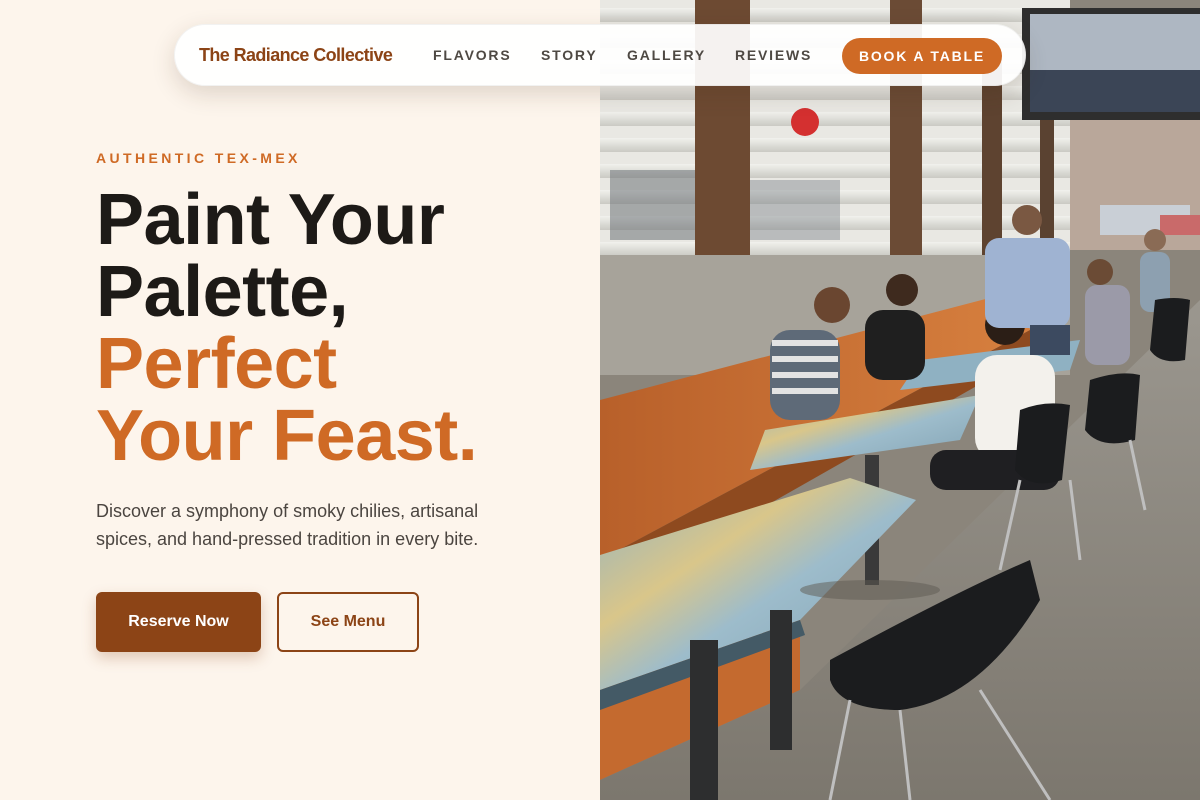  What do you see at coordinates (773, 55) in the screenshot?
I see `nav-link-reviews: REVIEWS` at bounding box center [773, 55].